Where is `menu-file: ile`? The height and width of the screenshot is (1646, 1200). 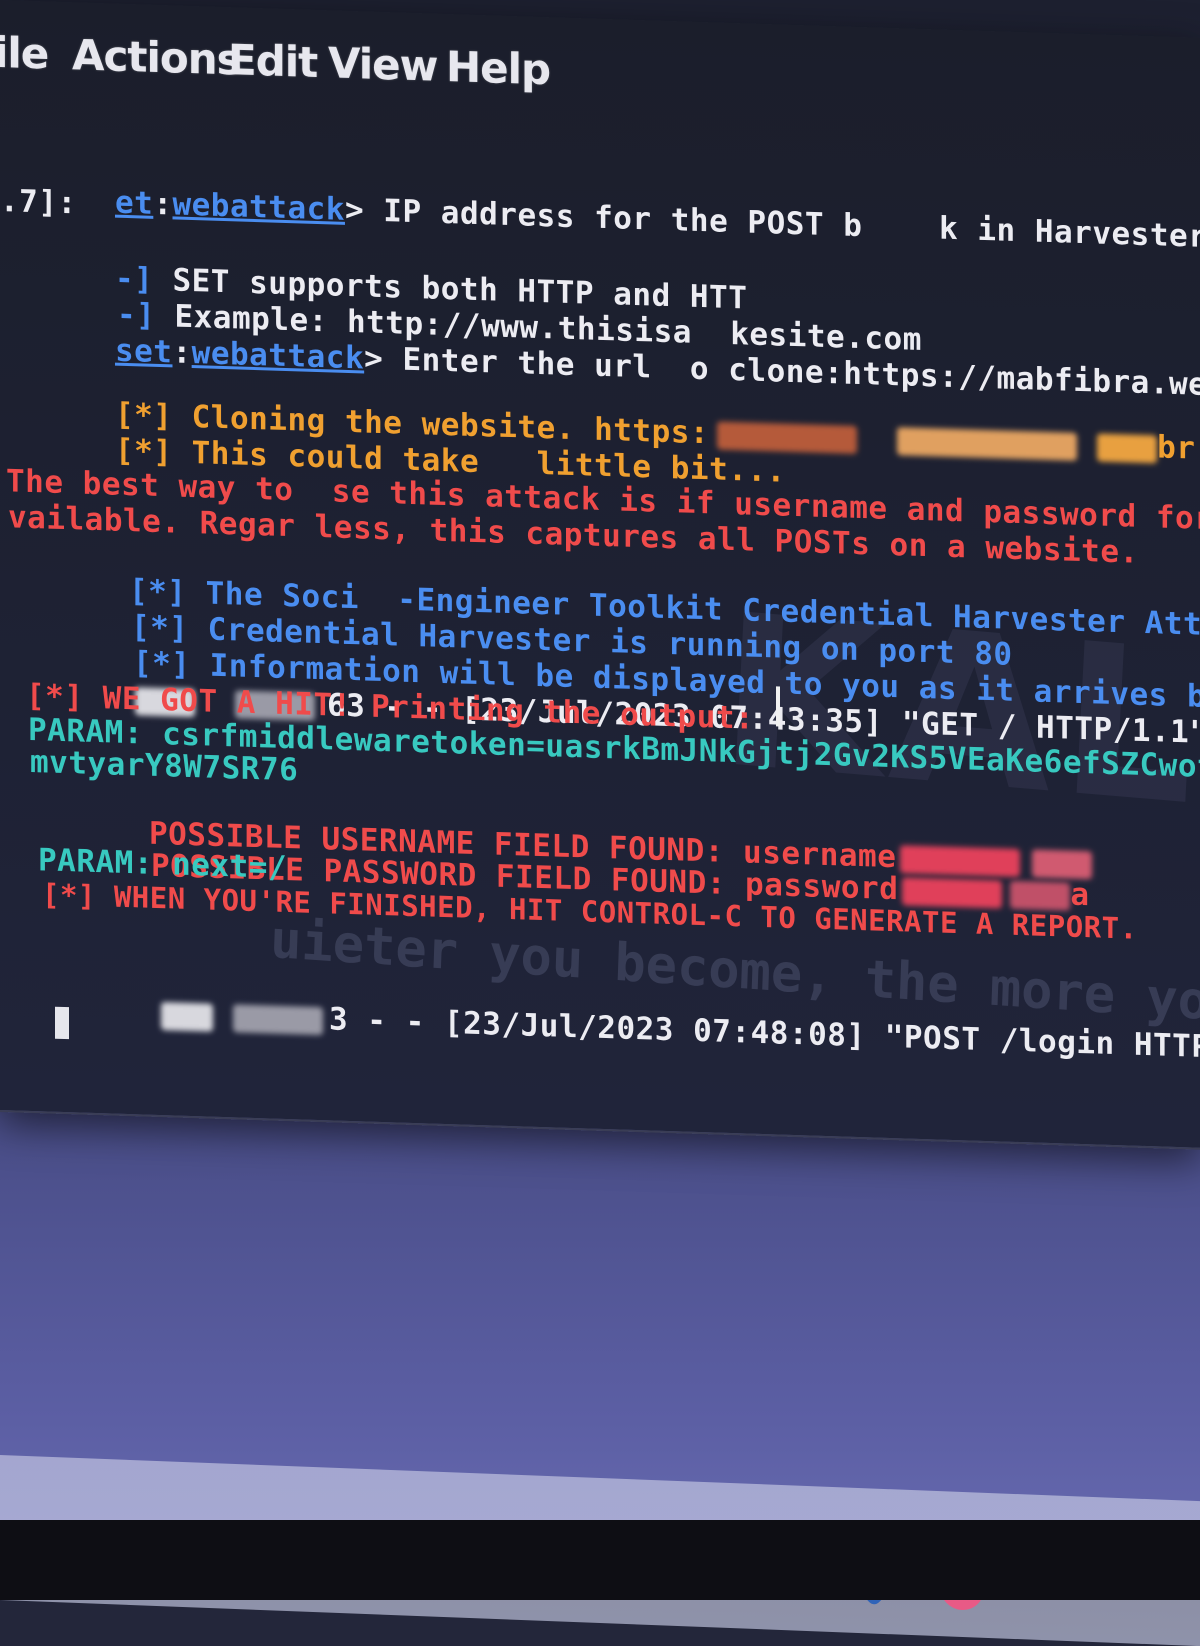 menu-file: ile is located at coordinates (24, 53).